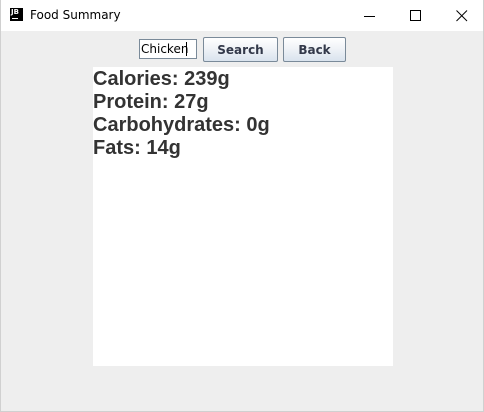  What do you see at coordinates (151, 102) in the screenshot?
I see `protein-line: Protein: 27g` at bounding box center [151, 102].